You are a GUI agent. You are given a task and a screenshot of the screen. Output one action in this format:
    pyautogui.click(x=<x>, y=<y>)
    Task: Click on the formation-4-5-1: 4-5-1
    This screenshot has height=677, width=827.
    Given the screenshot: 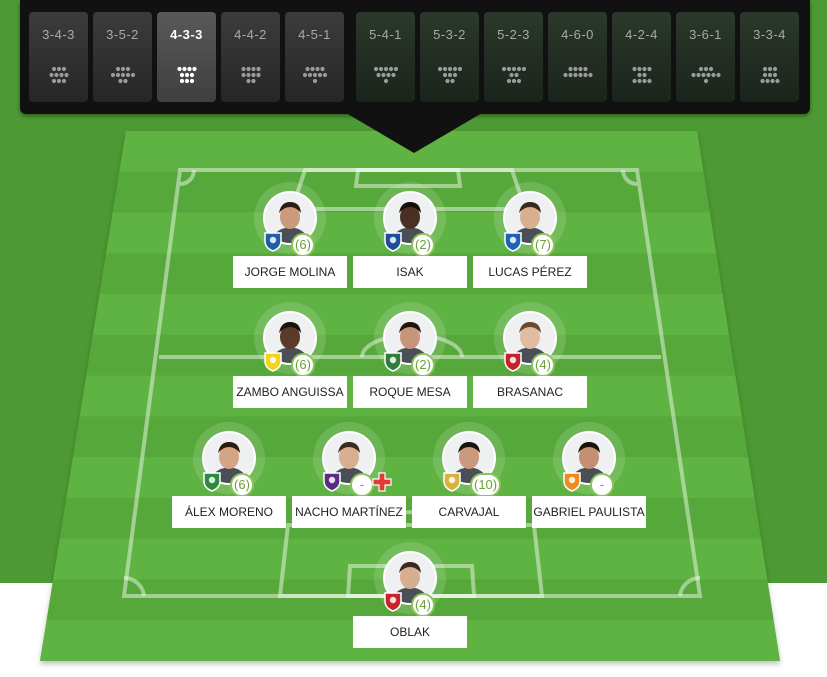 What is the action you would take?
    pyautogui.click(x=314, y=57)
    